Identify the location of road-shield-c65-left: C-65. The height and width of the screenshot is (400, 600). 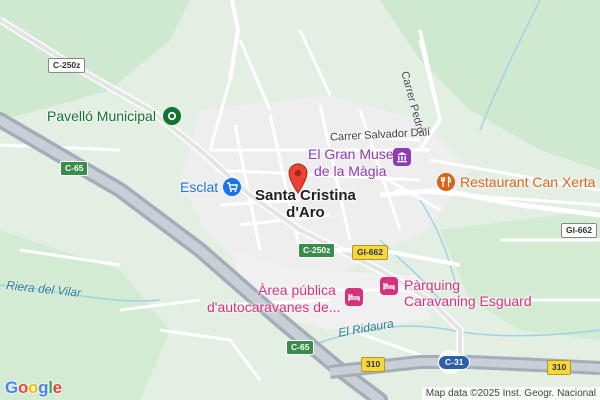
(74, 168).